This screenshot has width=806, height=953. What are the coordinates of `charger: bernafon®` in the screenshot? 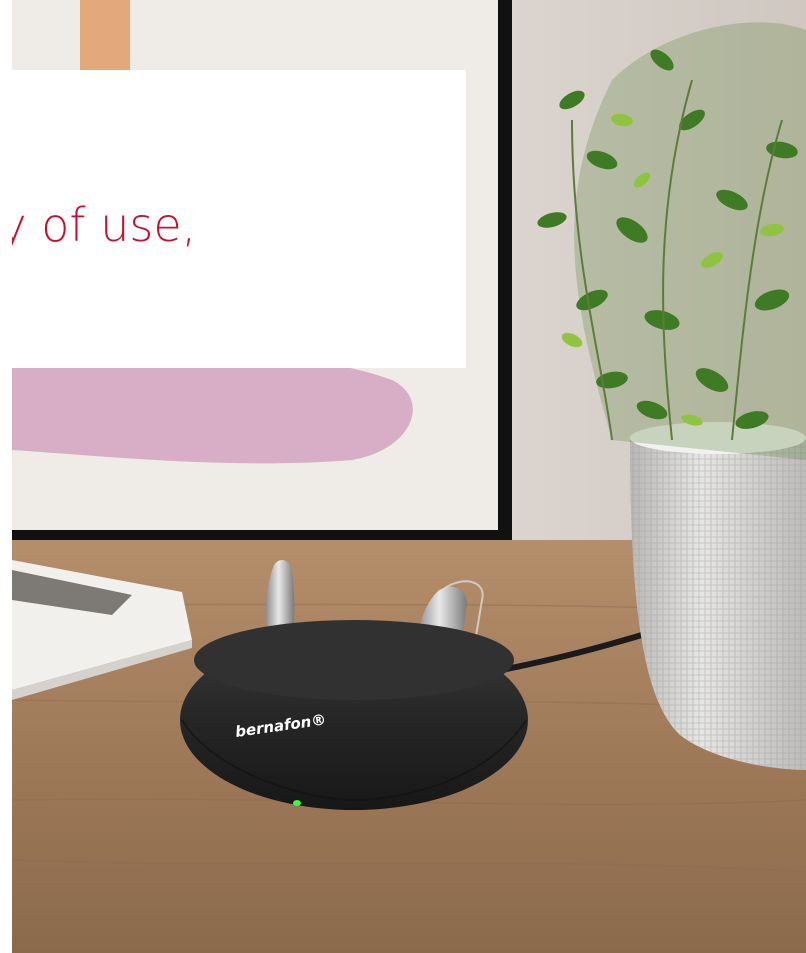 It's located at (354, 715).